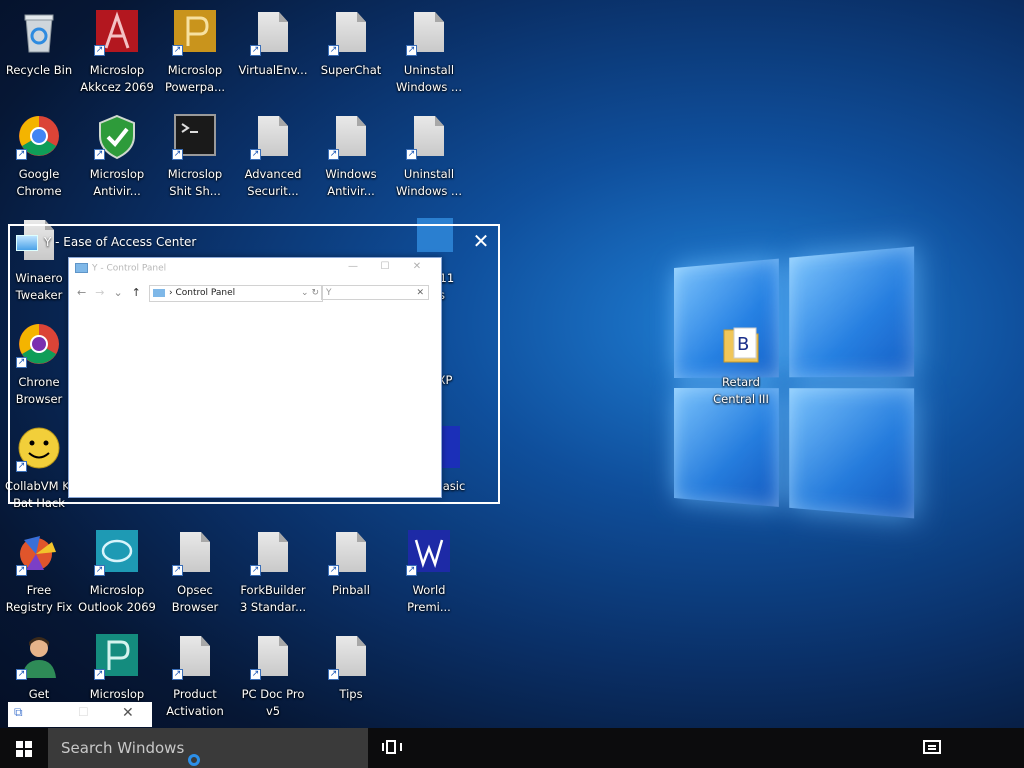 The height and width of the screenshot is (768, 1024). Describe the element at coordinates (117, 598) in the screenshot. I see `desktop-icon-label: Microslop Outlook 2069` at that location.